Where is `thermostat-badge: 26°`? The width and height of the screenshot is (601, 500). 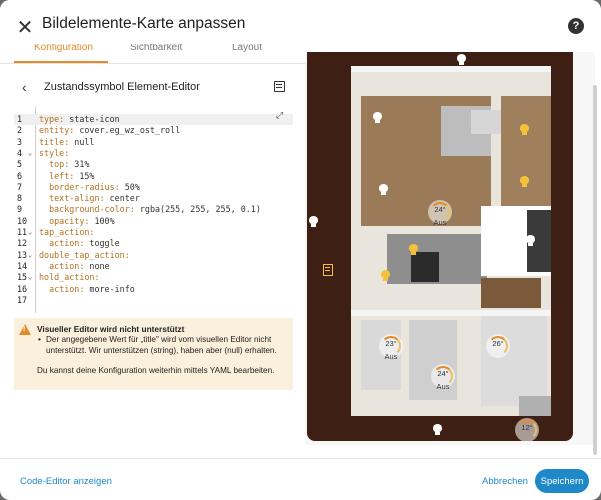 thermostat-badge: 26° is located at coordinates (498, 346).